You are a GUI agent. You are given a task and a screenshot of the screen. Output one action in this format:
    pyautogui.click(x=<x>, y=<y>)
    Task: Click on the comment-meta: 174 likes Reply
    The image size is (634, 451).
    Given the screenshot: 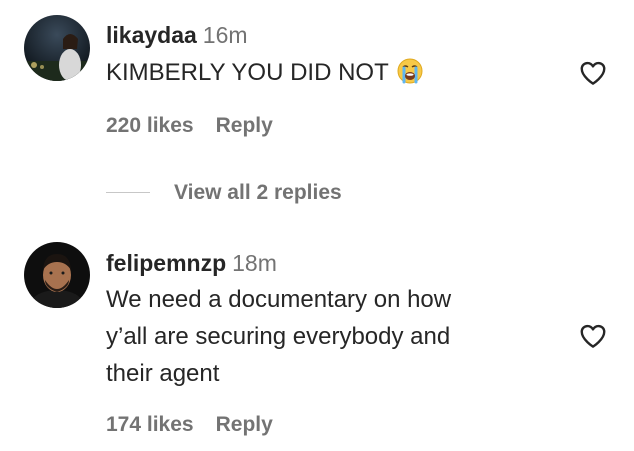 What is the action you would take?
    pyautogui.click(x=189, y=425)
    